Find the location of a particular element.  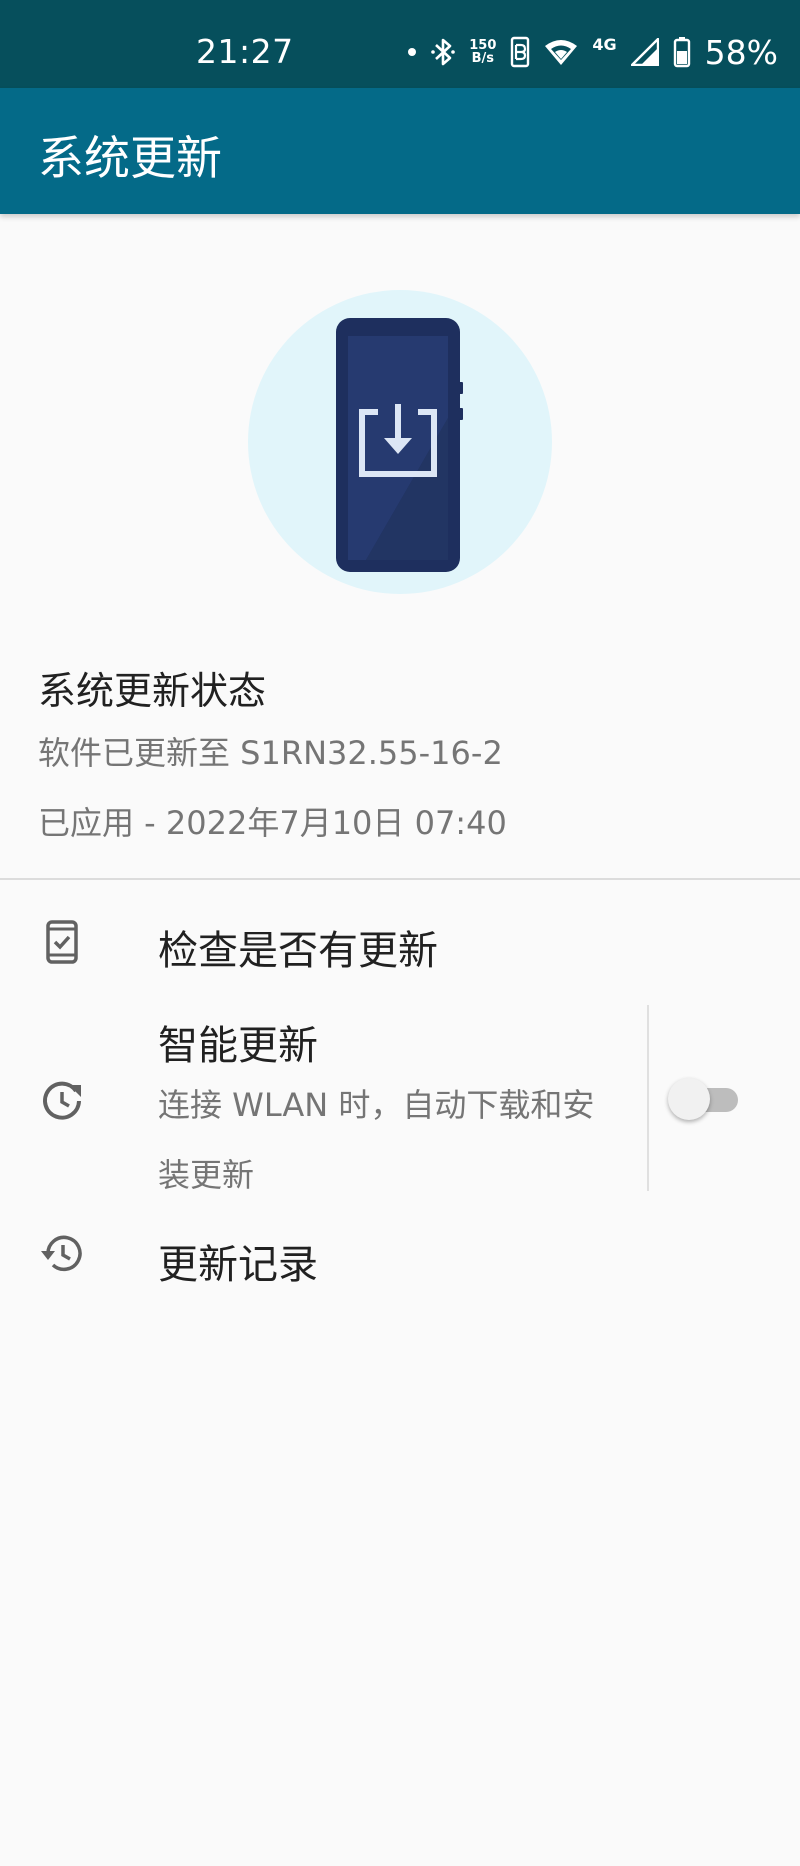

hero-illustration is located at coordinates (400, 442).